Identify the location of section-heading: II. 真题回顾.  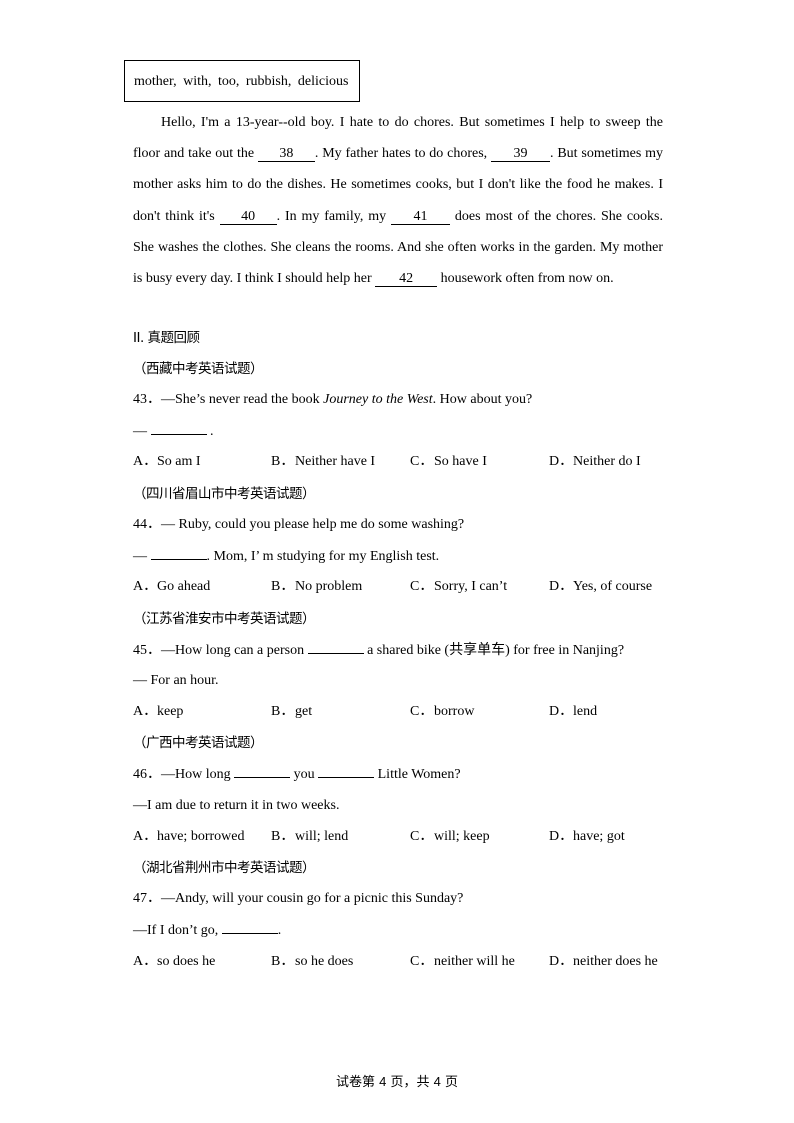
(166, 338).